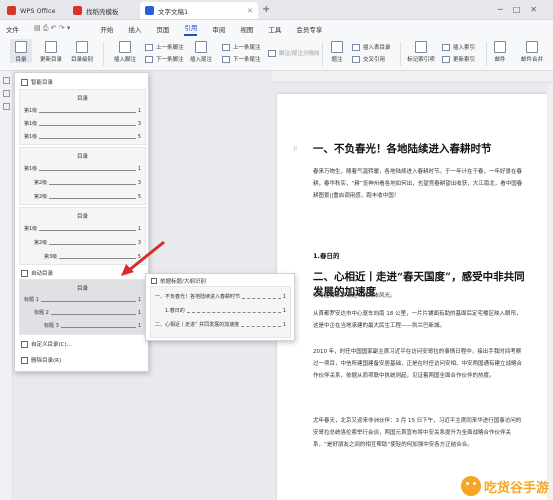  I want to click on cross-ref-label: 交叉引用, so click(374, 60).